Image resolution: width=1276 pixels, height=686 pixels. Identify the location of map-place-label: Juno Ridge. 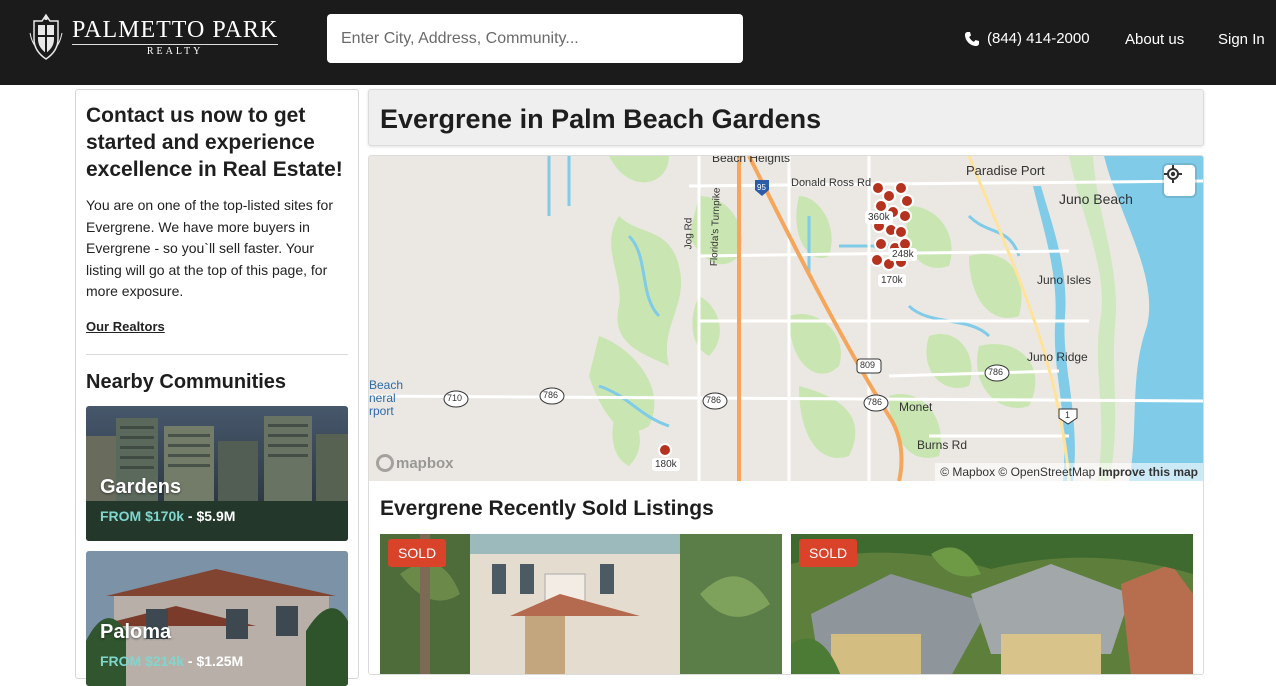
(1057, 357).